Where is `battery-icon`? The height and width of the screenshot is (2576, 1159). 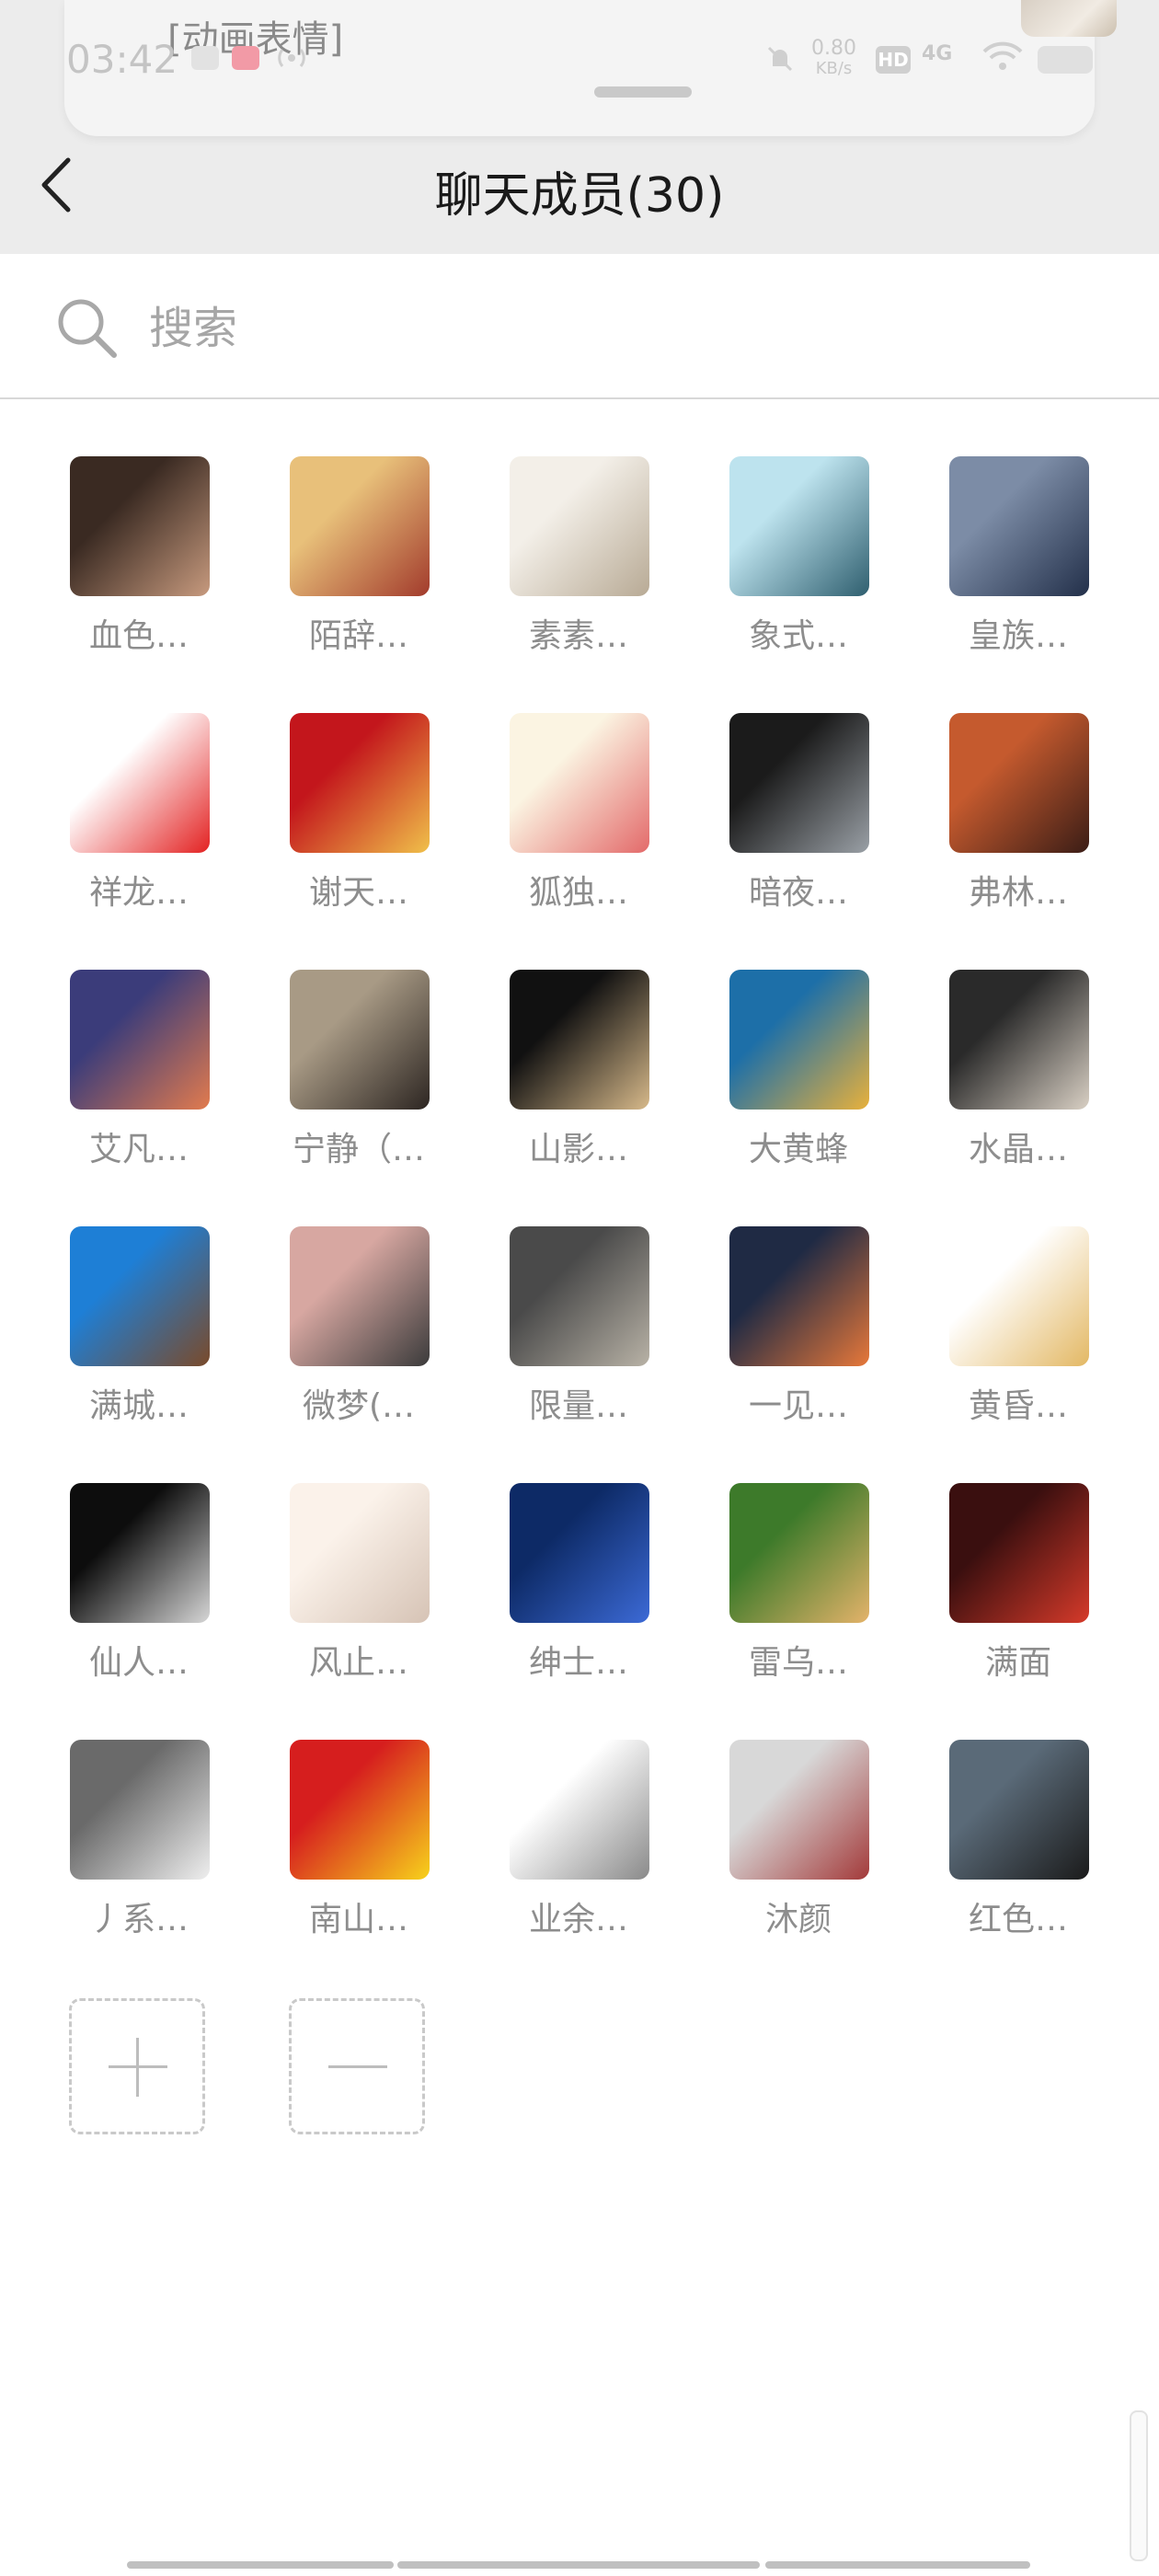
battery-icon is located at coordinates (1065, 60).